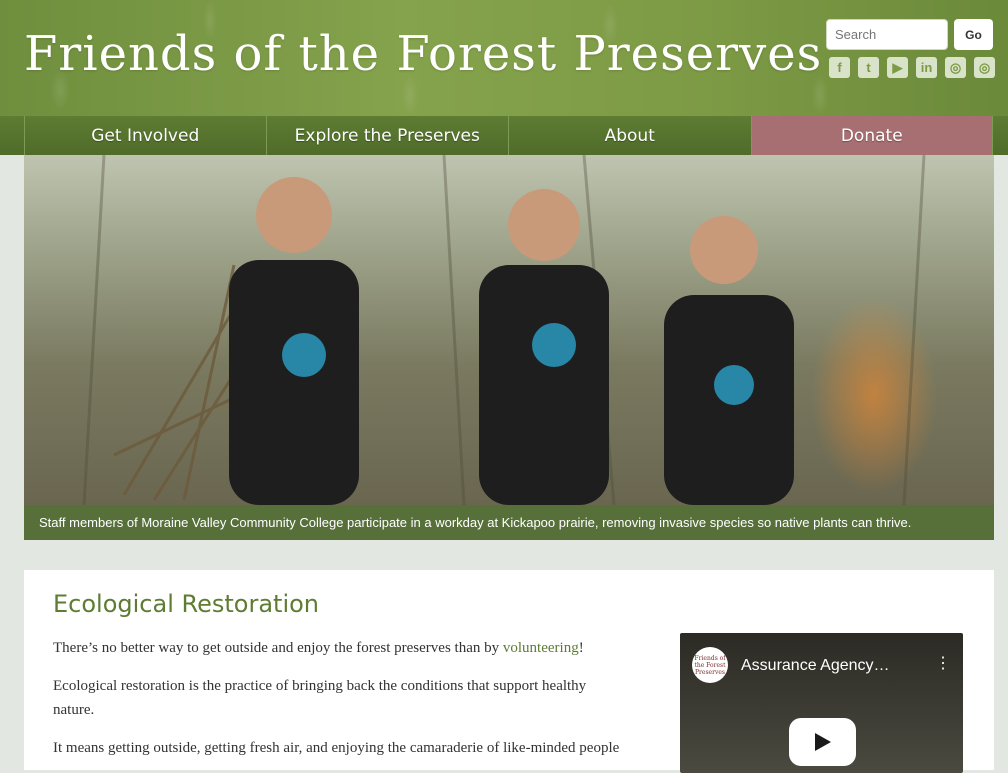 The image size is (1008, 773). I want to click on search-input, so click(887, 34).